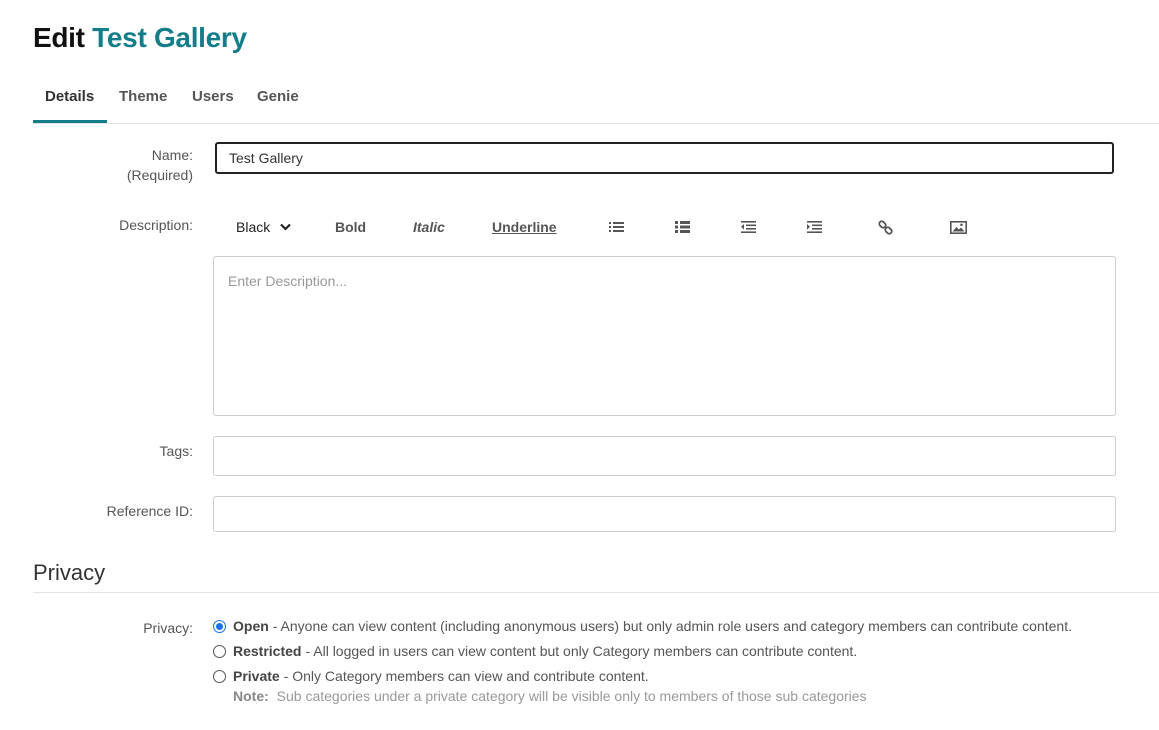  Describe the element at coordinates (616, 227) in the screenshot. I see `bulleted-list-icon` at that location.